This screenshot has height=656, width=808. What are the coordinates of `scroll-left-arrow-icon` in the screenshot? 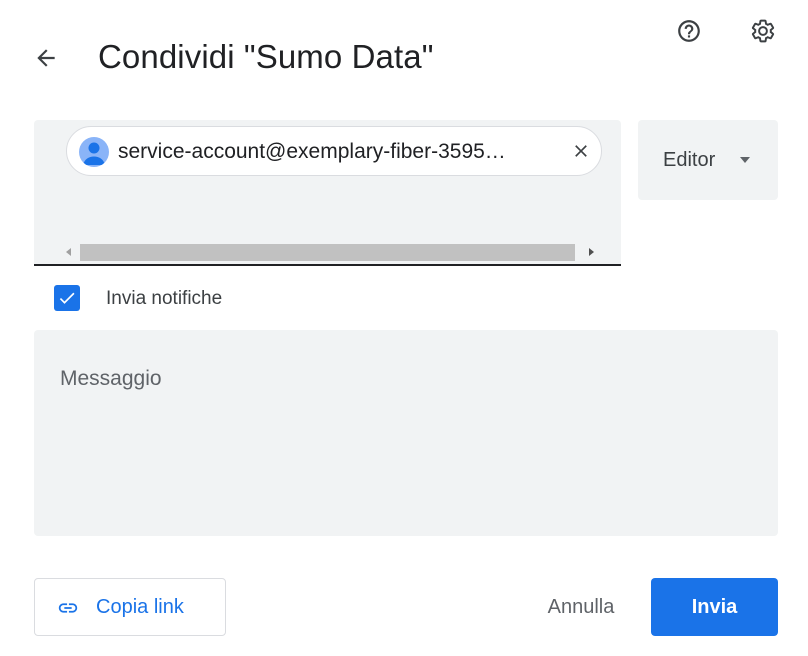 It's located at (69, 252).